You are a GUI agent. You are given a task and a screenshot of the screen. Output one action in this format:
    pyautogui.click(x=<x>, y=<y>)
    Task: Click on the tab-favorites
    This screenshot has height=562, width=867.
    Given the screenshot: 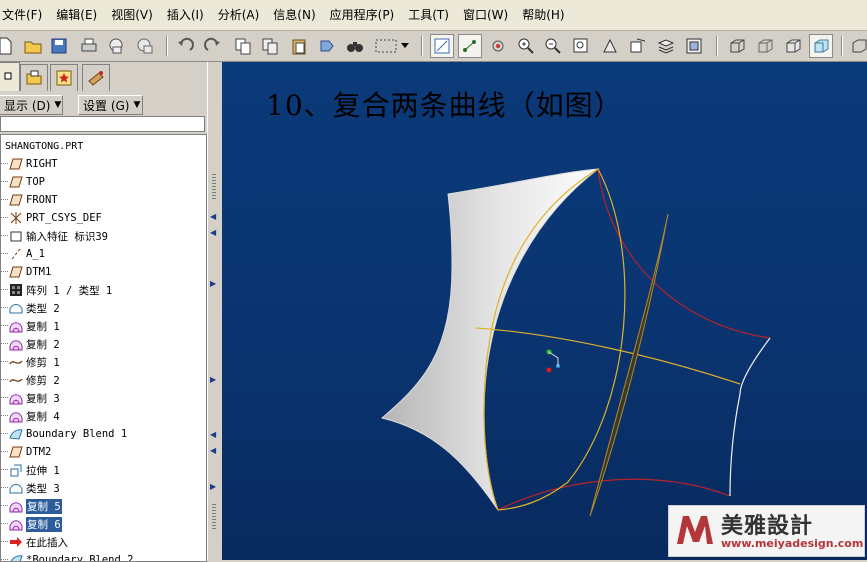 What is the action you would take?
    pyautogui.click(x=64, y=77)
    